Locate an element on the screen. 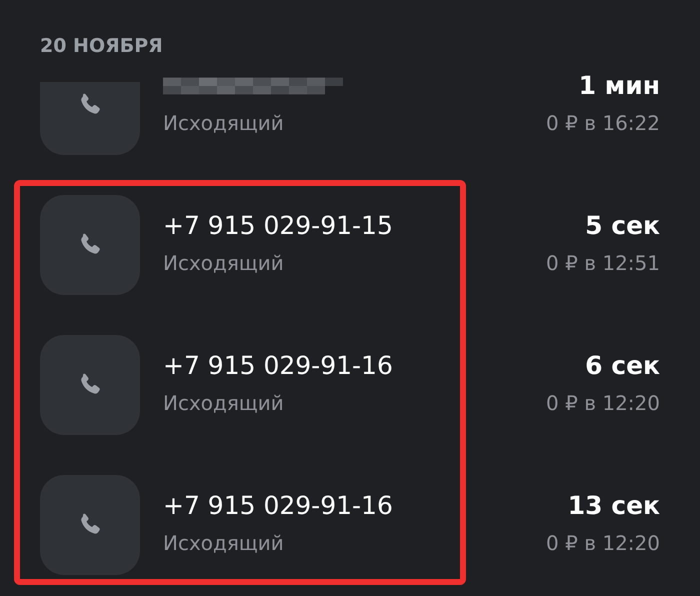 Image resolution: width=700 pixels, height=596 pixels. call-cost-time: 0 ₽ в 12:51 is located at coordinates (603, 263).